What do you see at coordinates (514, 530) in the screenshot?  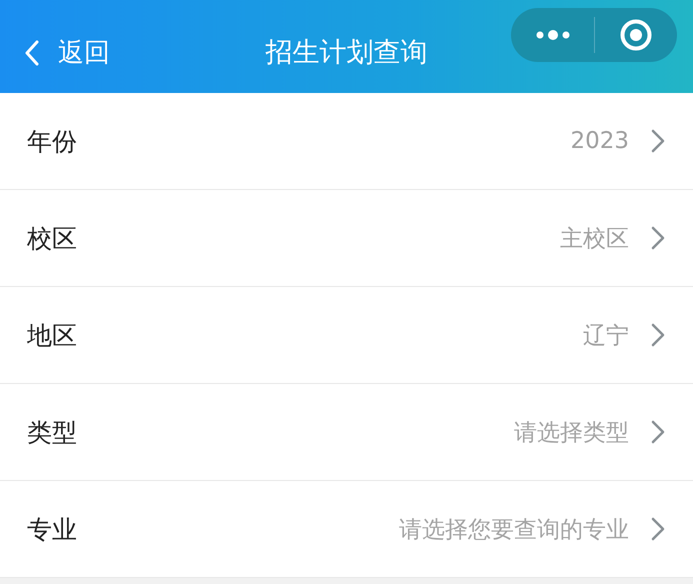 I see `row-placeholder: 请选择您要查询的专业` at bounding box center [514, 530].